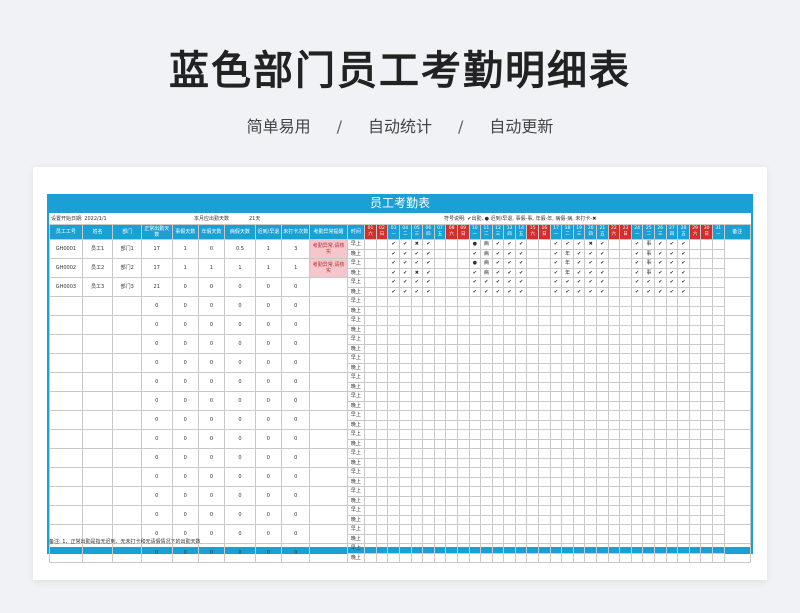  I want to click on day-cell: 年, so click(567, 272).